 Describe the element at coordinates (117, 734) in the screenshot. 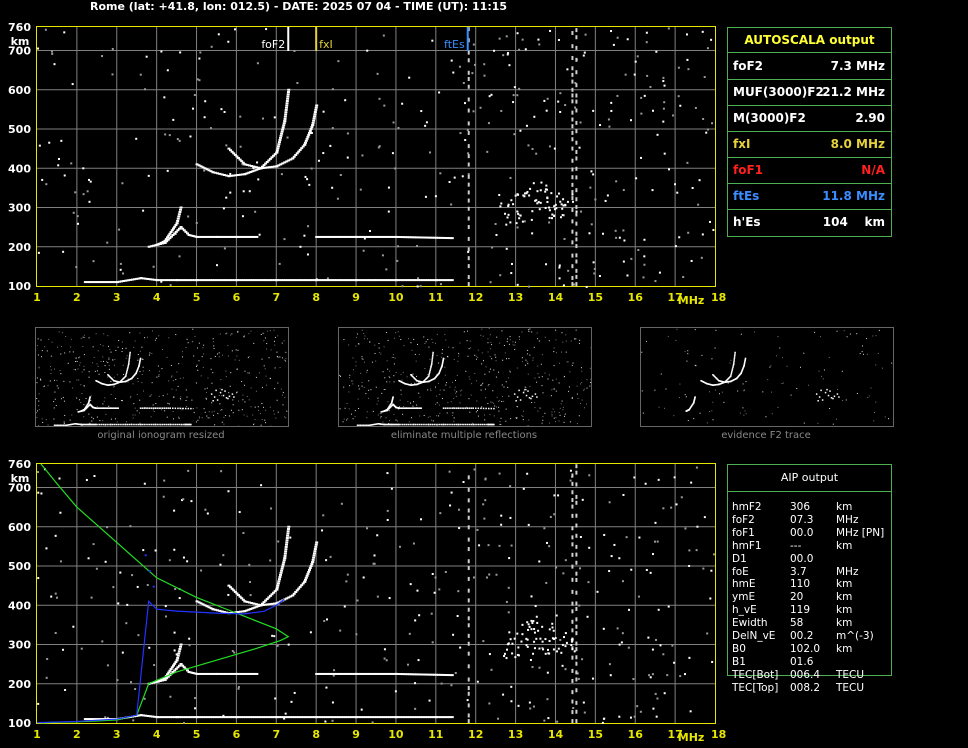

I see `x-tick-label: 3` at that location.